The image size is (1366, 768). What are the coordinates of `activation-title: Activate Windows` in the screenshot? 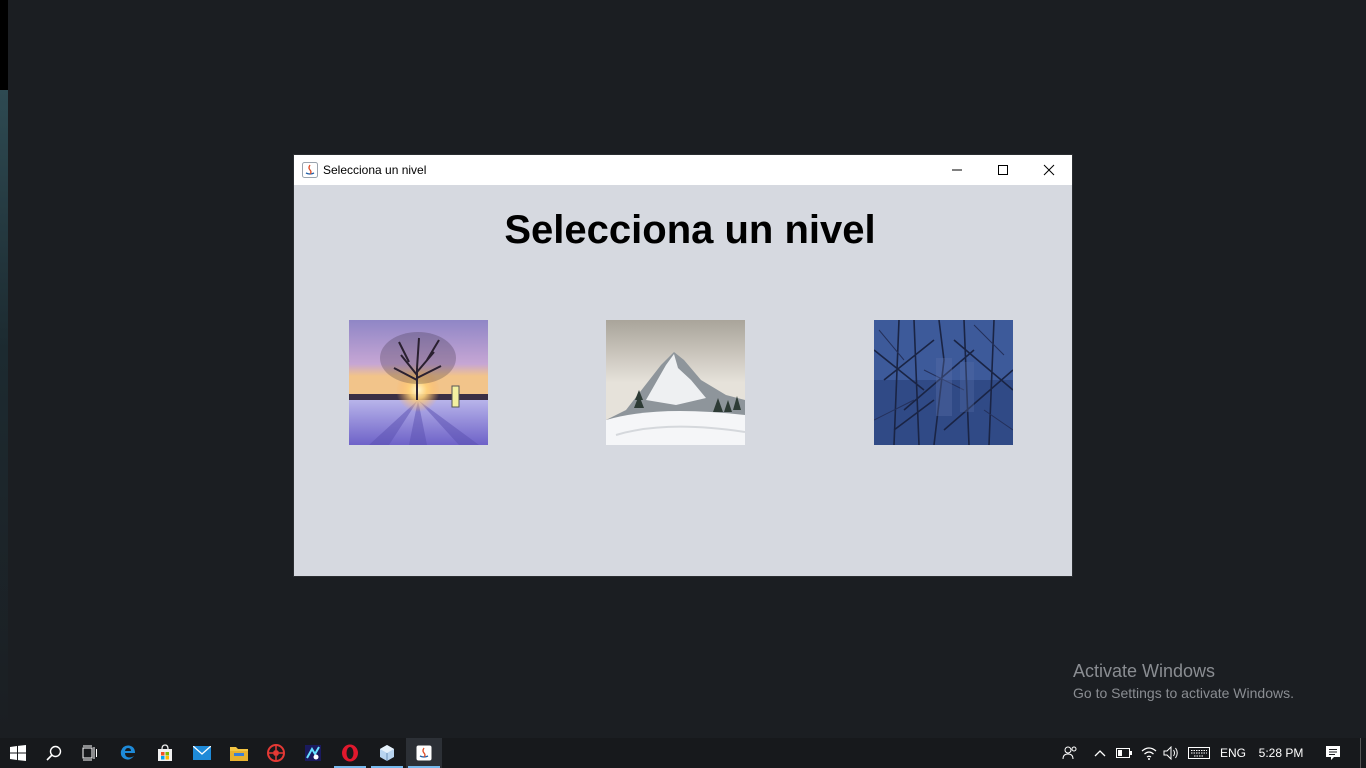 It's located at (1144, 671).